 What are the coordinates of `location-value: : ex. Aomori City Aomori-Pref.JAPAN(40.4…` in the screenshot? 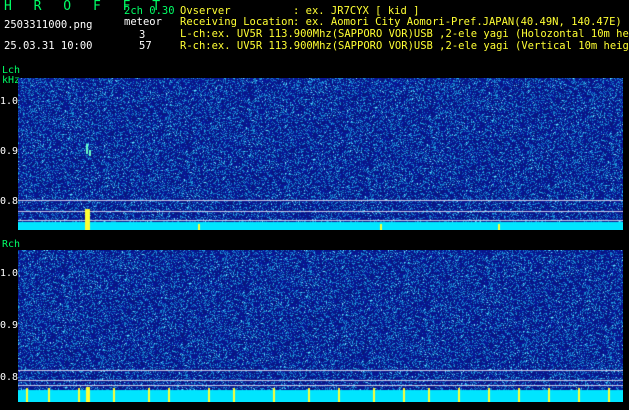 It's located at (457, 22).